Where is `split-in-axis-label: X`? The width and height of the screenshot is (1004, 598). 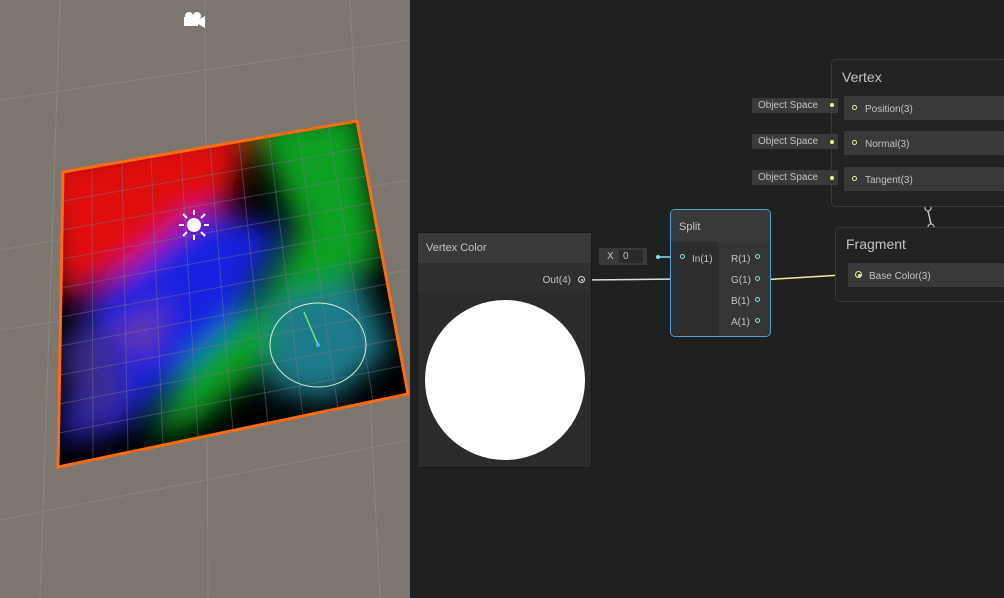 split-in-axis-label: X is located at coordinates (610, 256).